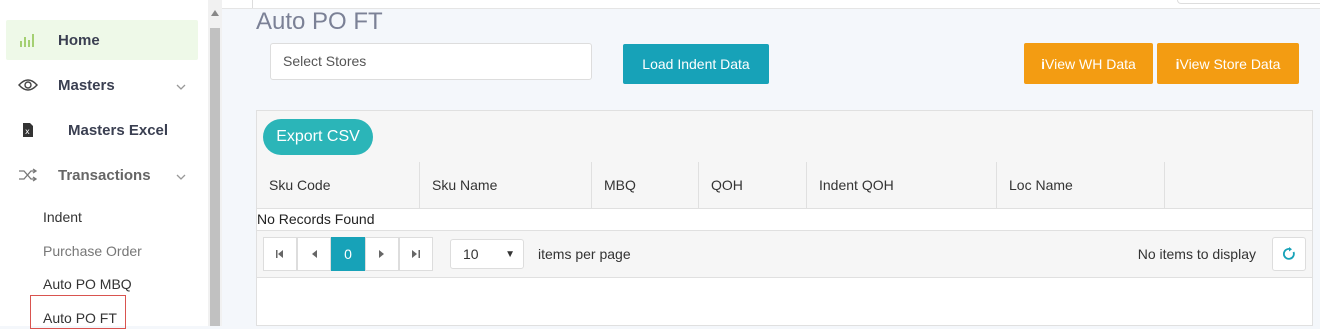 This screenshot has width=1320, height=329. What do you see at coordinates (1289, 254) in the screenshot?
I see `refresh-icon` at bounding box center [1289, 254].